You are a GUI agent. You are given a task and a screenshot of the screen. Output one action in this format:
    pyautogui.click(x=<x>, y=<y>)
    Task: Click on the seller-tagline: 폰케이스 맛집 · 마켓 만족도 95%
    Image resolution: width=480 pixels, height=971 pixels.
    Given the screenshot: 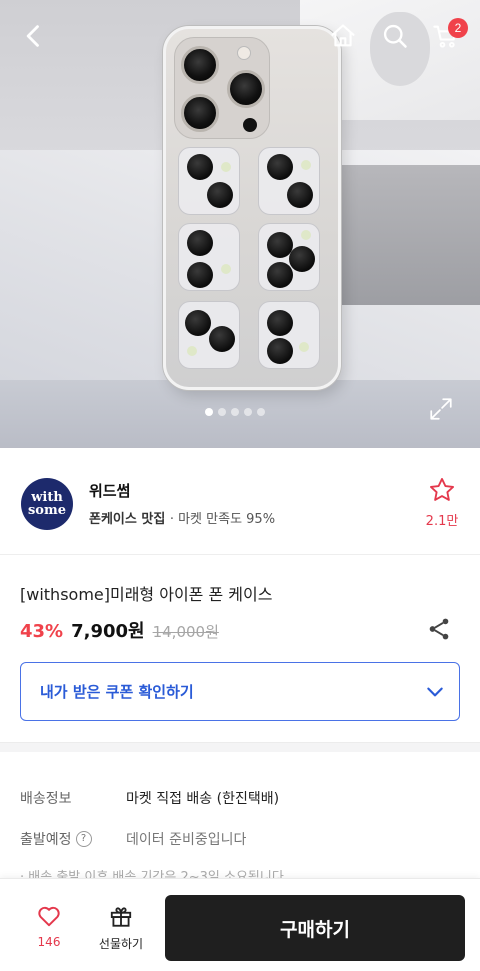 What is the action you would take?
    pyautogui.click(x=182, y=517)
    